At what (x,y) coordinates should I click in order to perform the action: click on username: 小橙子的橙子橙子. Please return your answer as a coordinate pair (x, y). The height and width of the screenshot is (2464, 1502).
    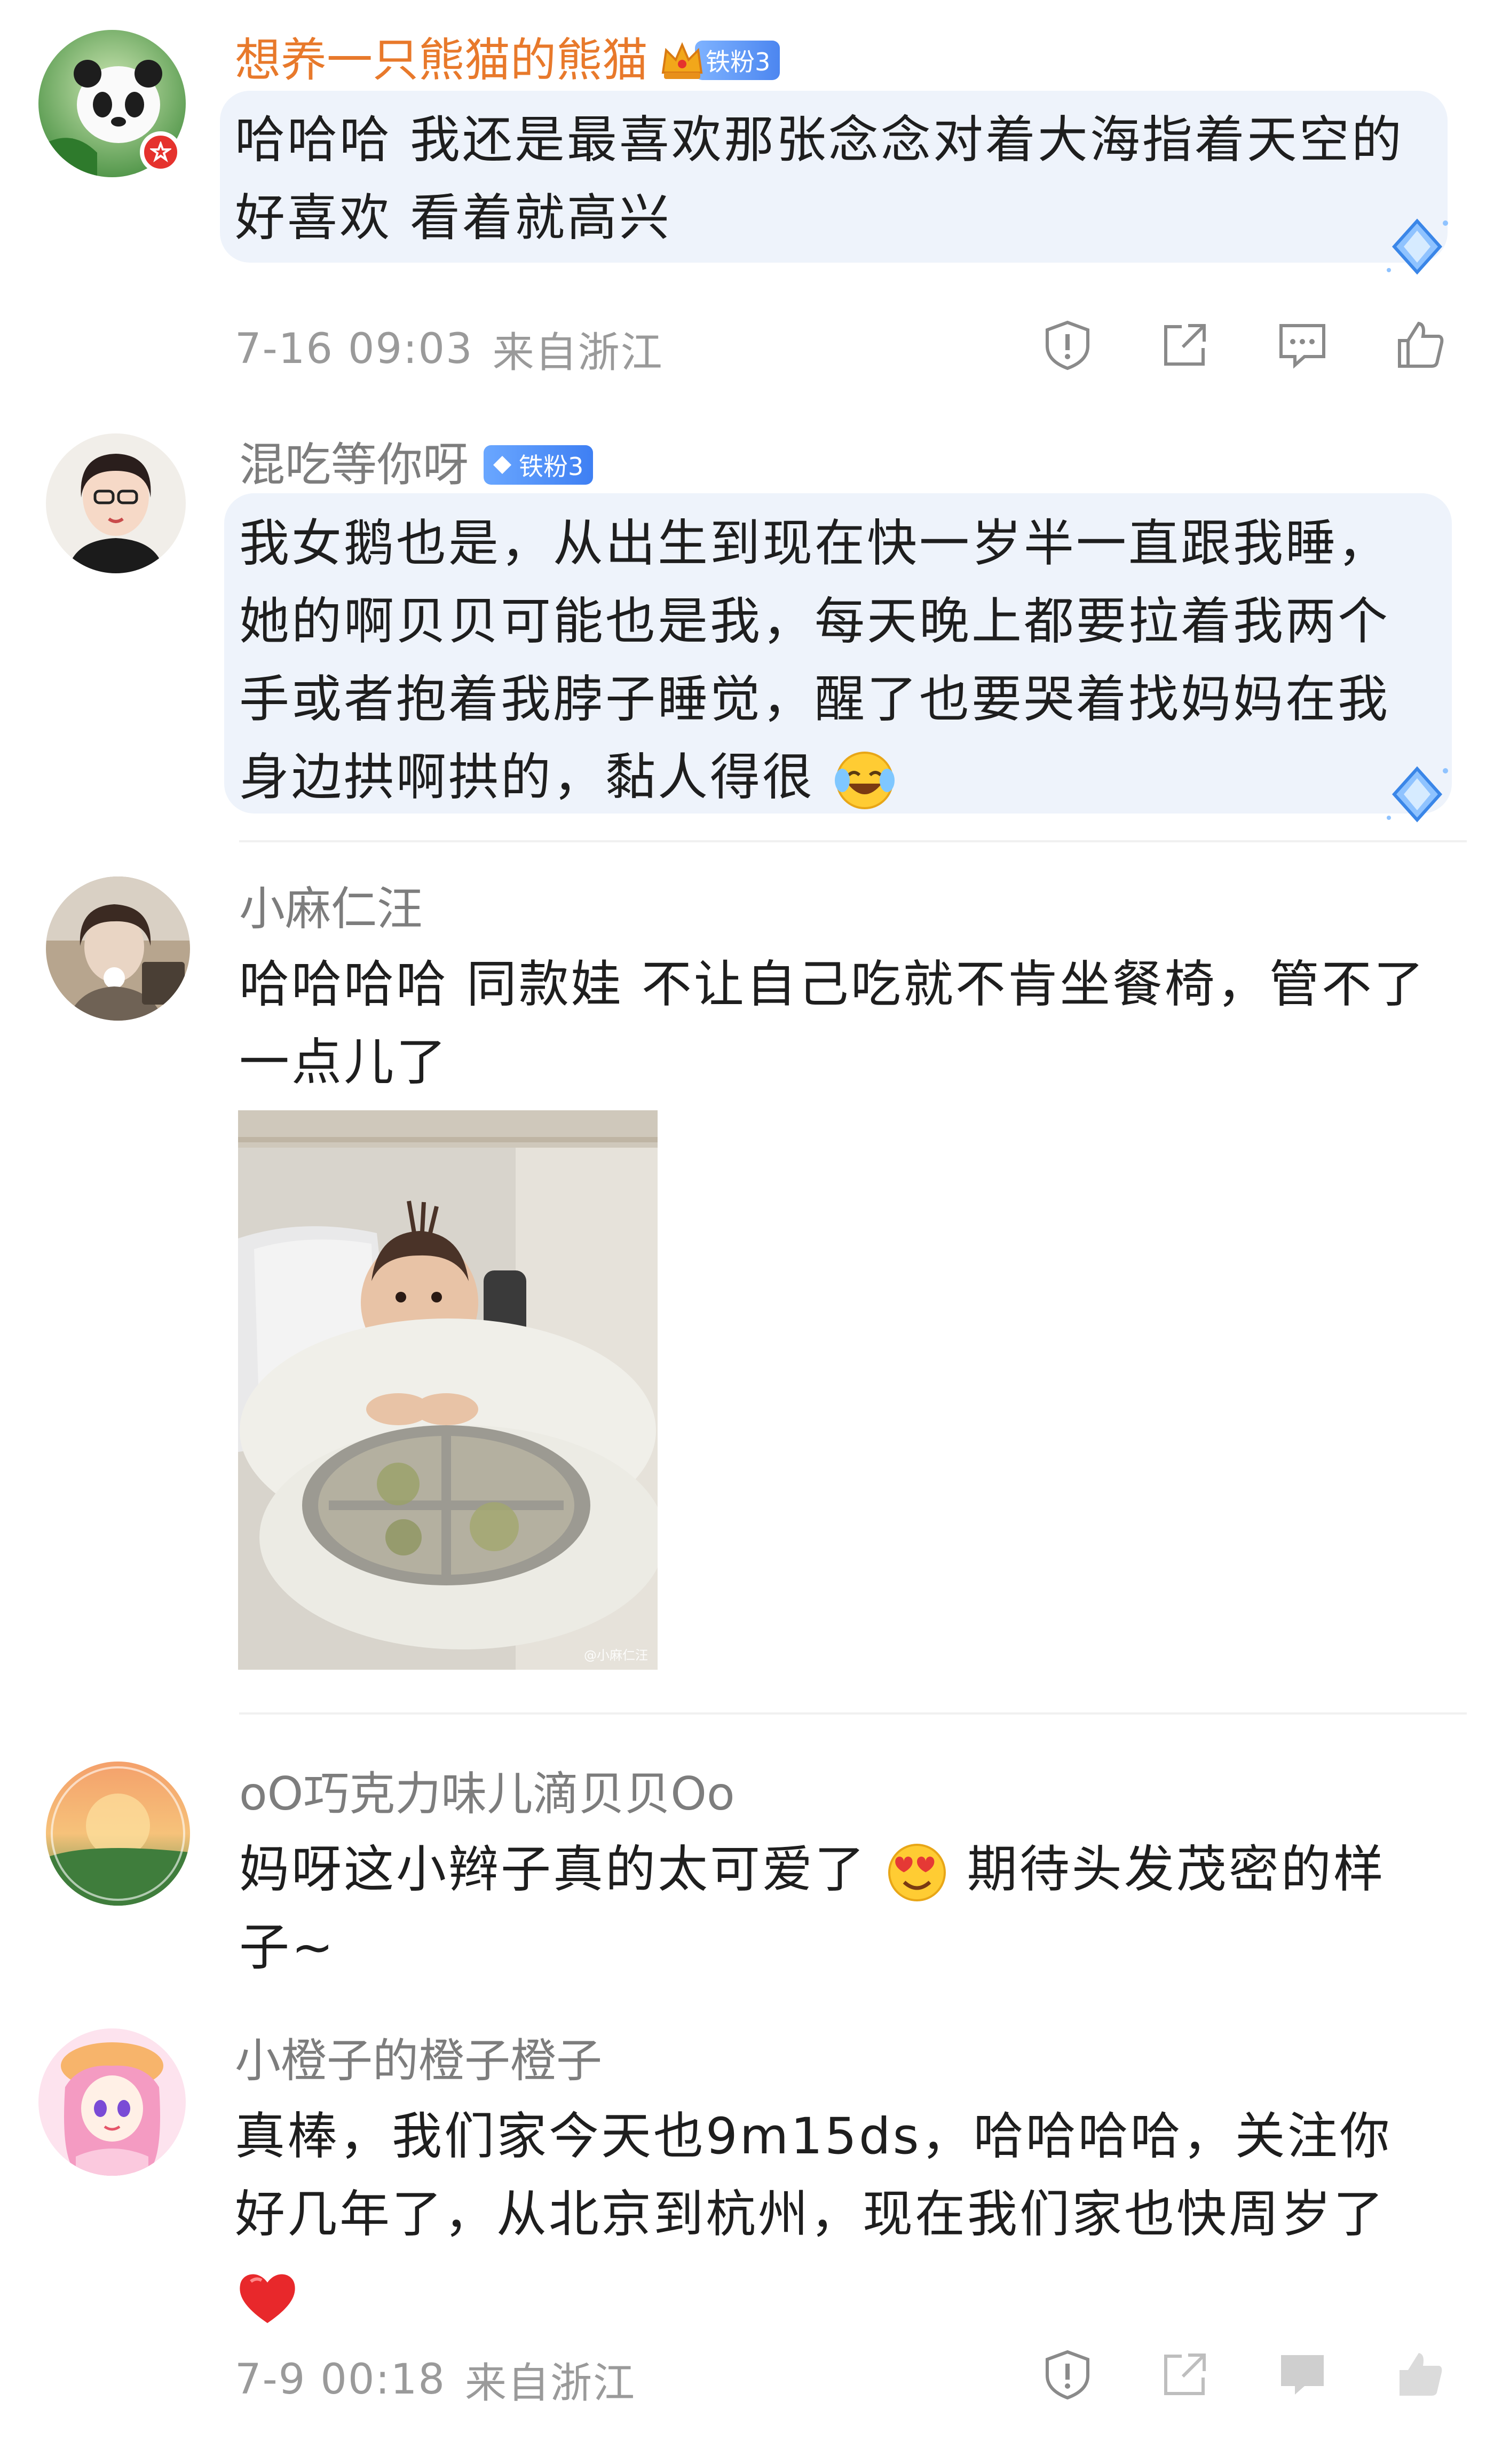
    Looking at the image, I should click on (418, 2061).